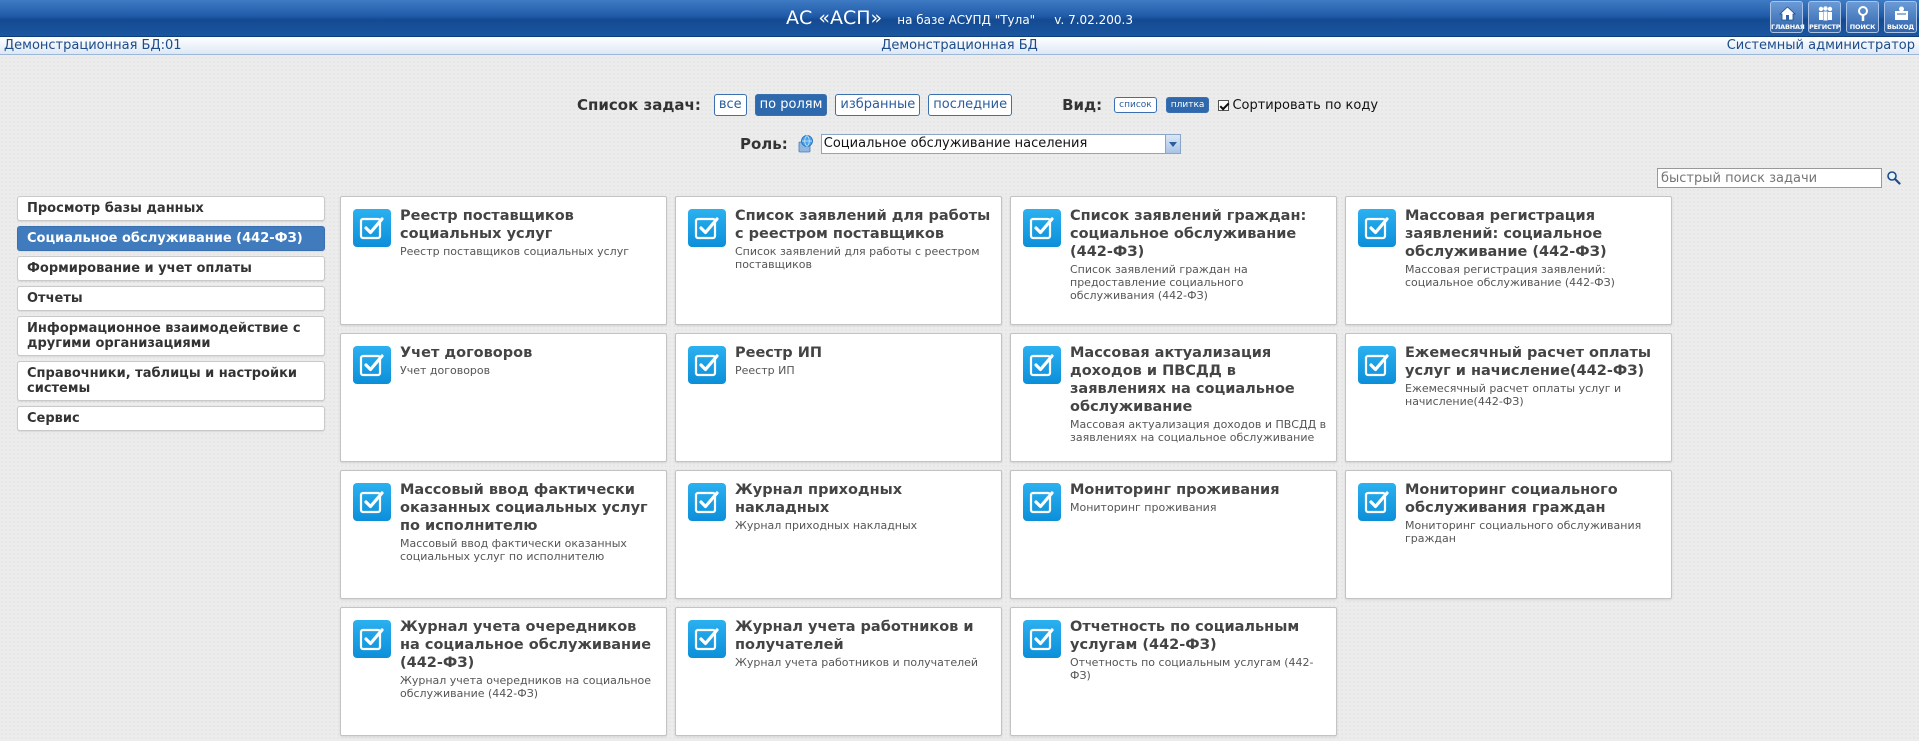  Describe the element at coordinates (487, 225) in the screenshot. I see `task-tile-title-text: Реестр поставщиков социальных услуг` at that location.